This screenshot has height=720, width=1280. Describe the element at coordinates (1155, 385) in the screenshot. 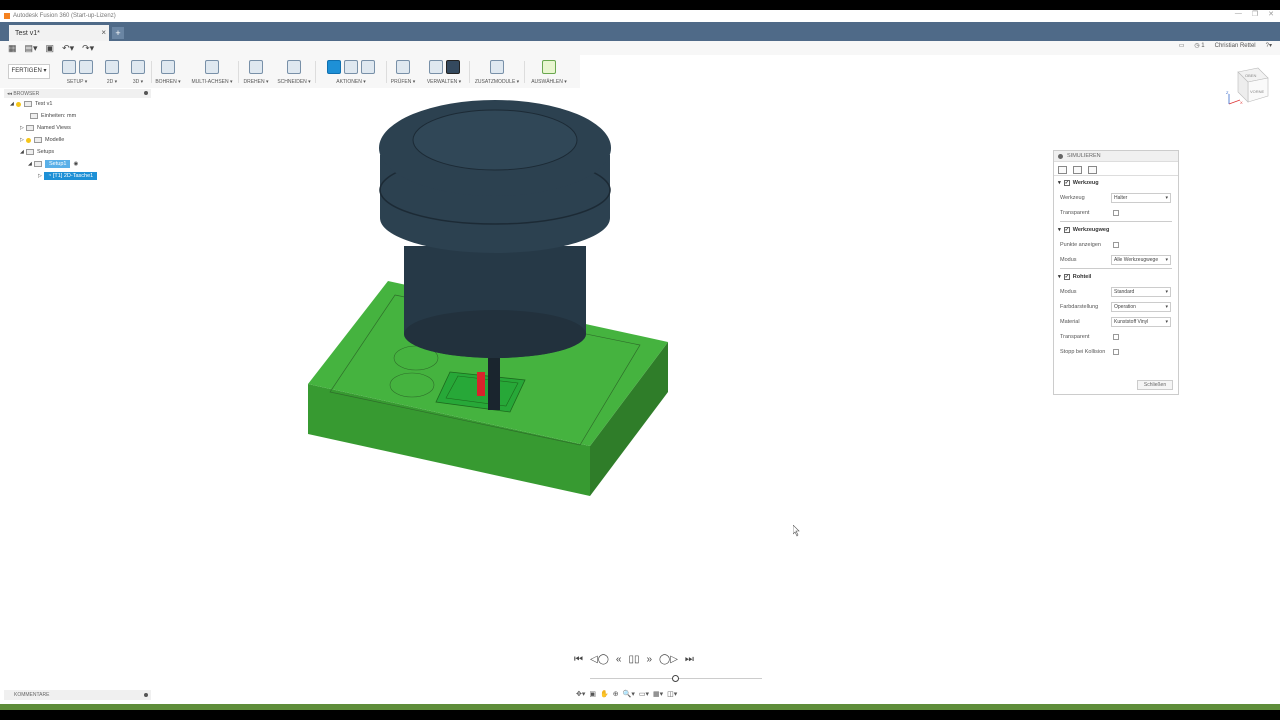

I see `close-panel-button: Schließen` at that location.